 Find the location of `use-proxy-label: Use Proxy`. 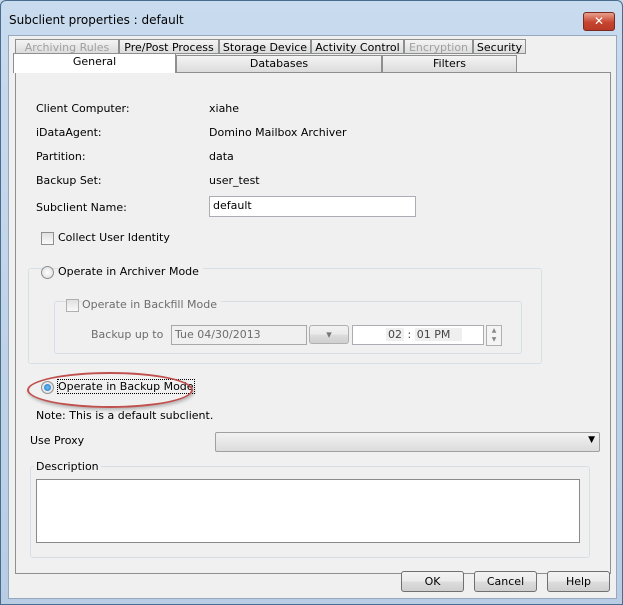

use-proxy-label: Use Proxy is located at coordinates (57, 440).